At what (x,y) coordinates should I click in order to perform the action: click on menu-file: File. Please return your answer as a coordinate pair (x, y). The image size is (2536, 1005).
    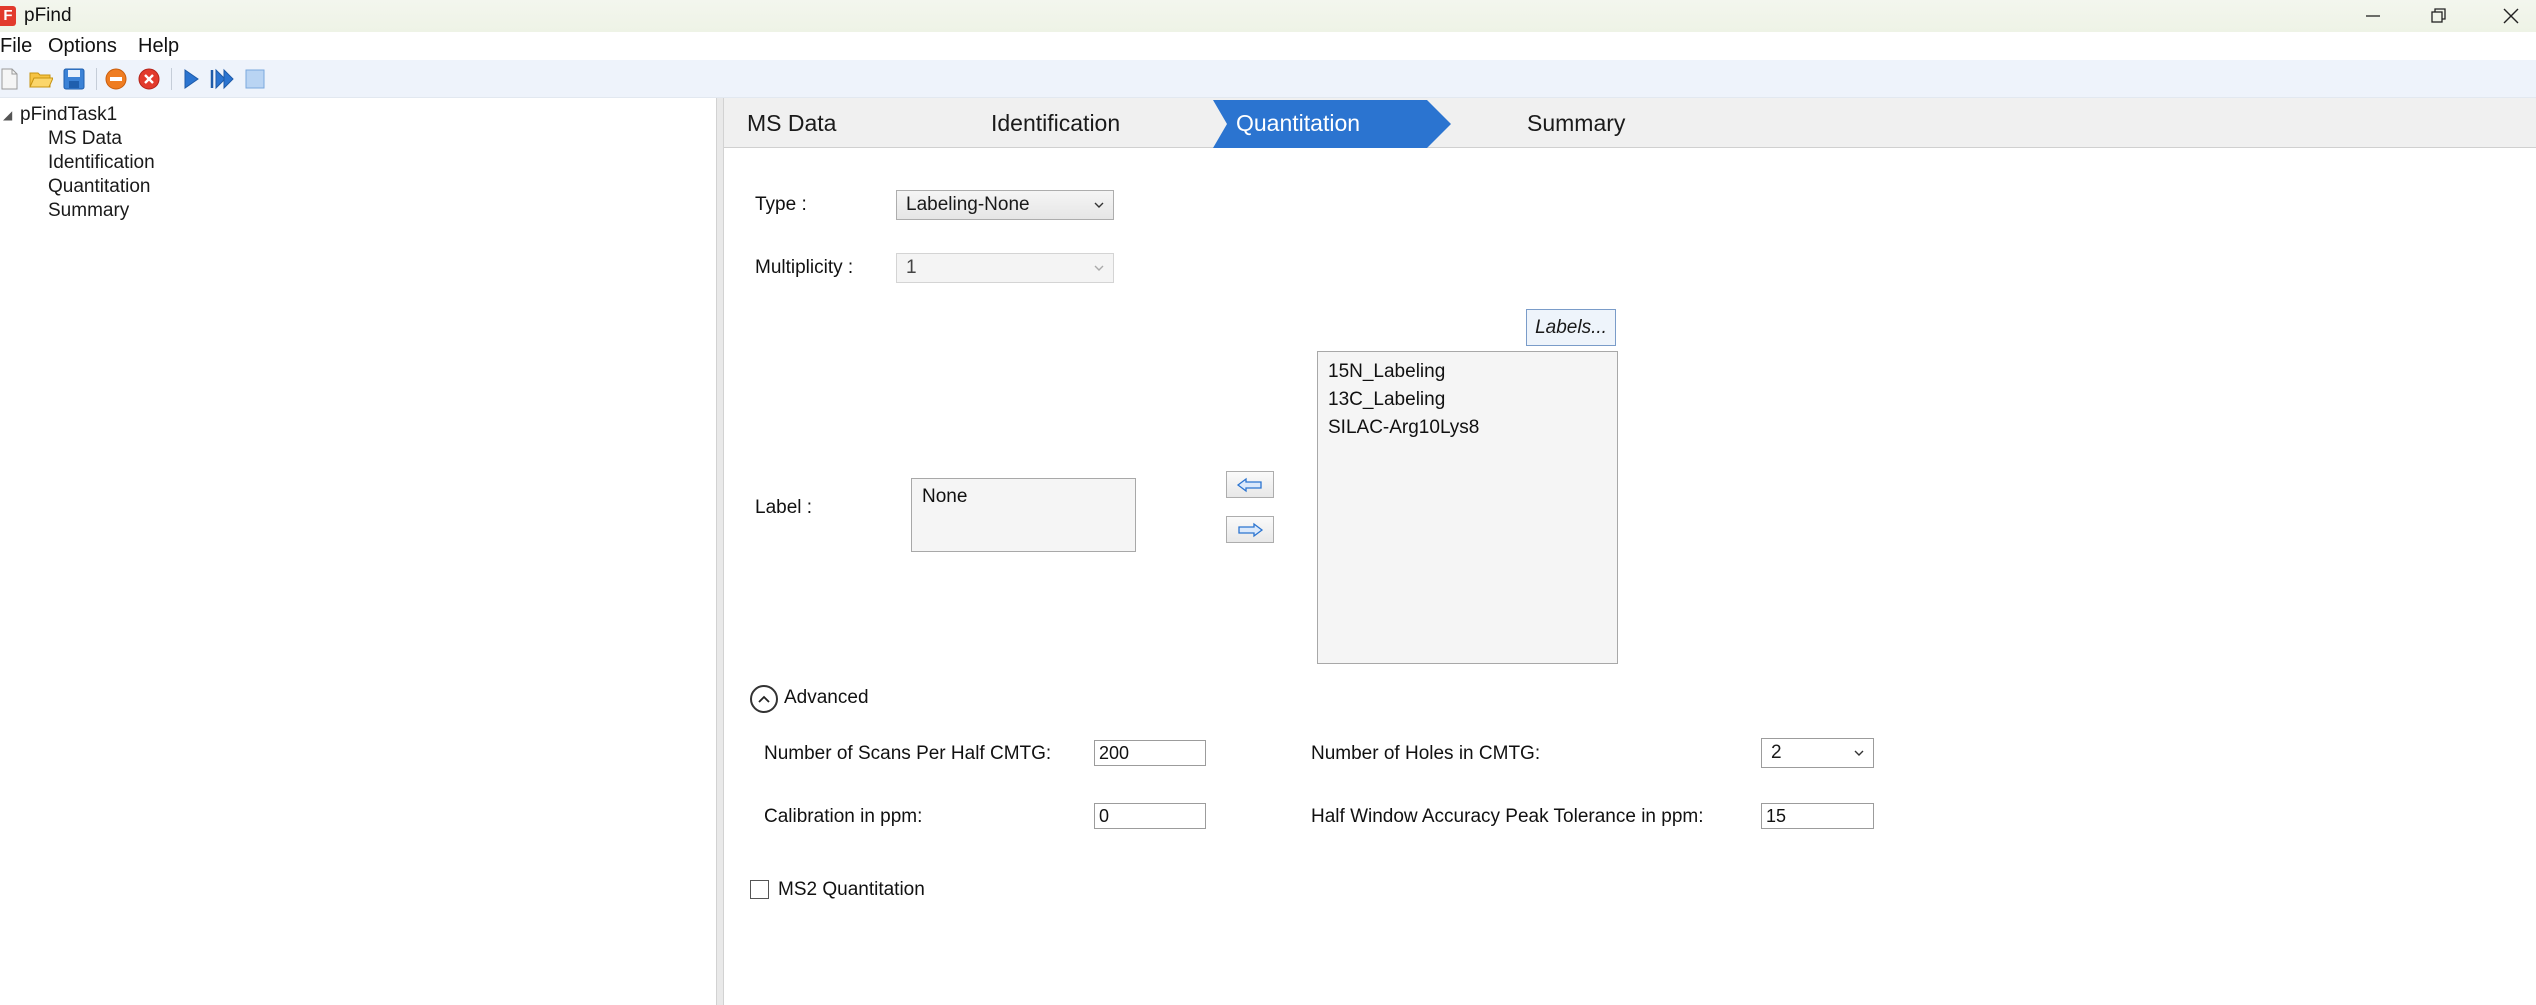
    Looking at the image, I should click on (16, 46).